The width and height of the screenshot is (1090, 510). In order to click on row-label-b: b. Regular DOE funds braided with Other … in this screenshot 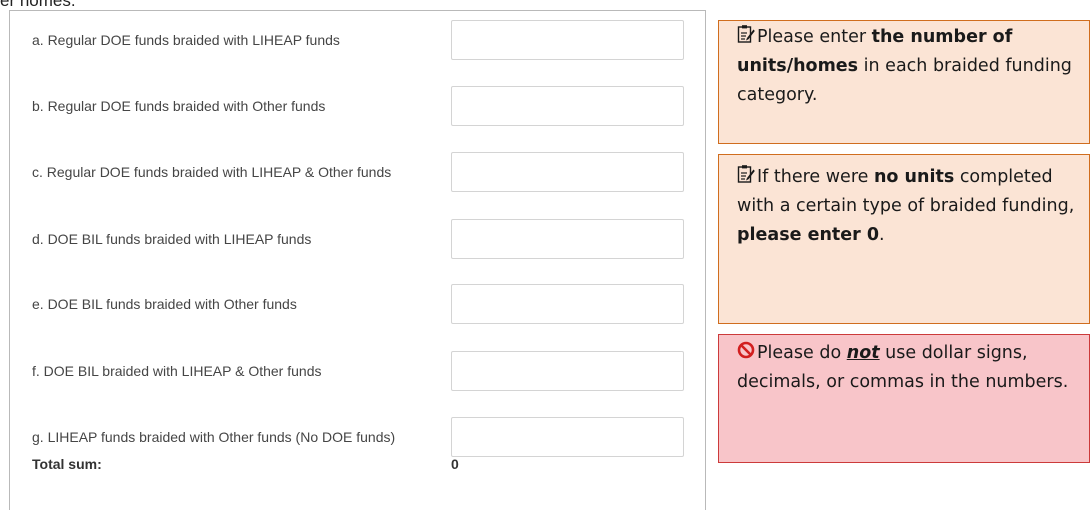, I will do `click(179, 106)`.